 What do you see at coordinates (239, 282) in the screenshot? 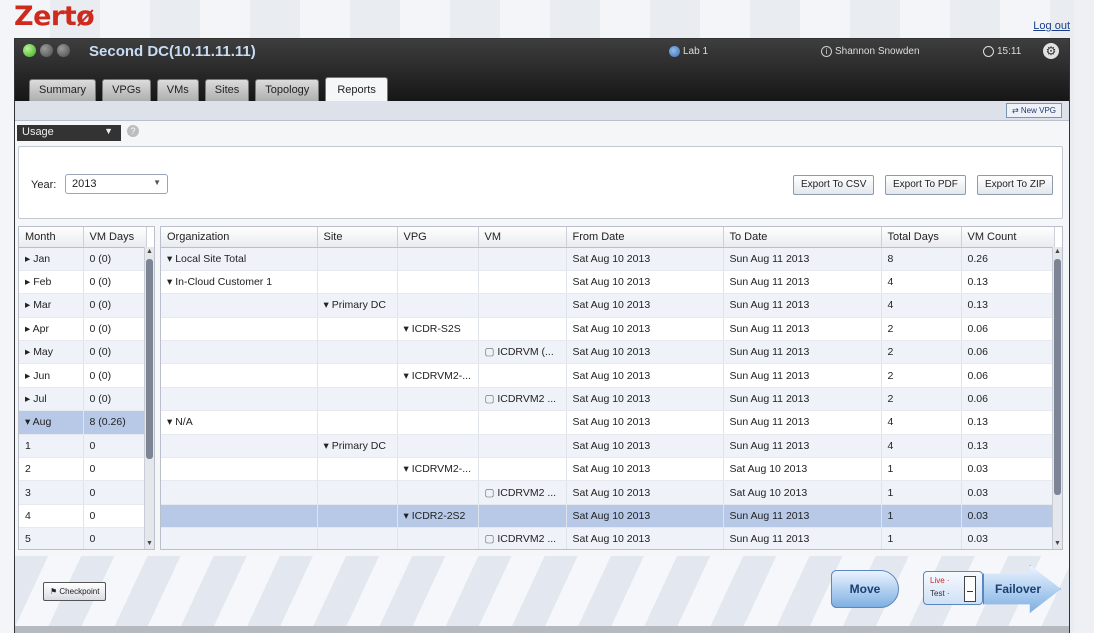
I see `organization-cell: ▾ In-Cloud Customer 1` at bounding box center [239, 282].